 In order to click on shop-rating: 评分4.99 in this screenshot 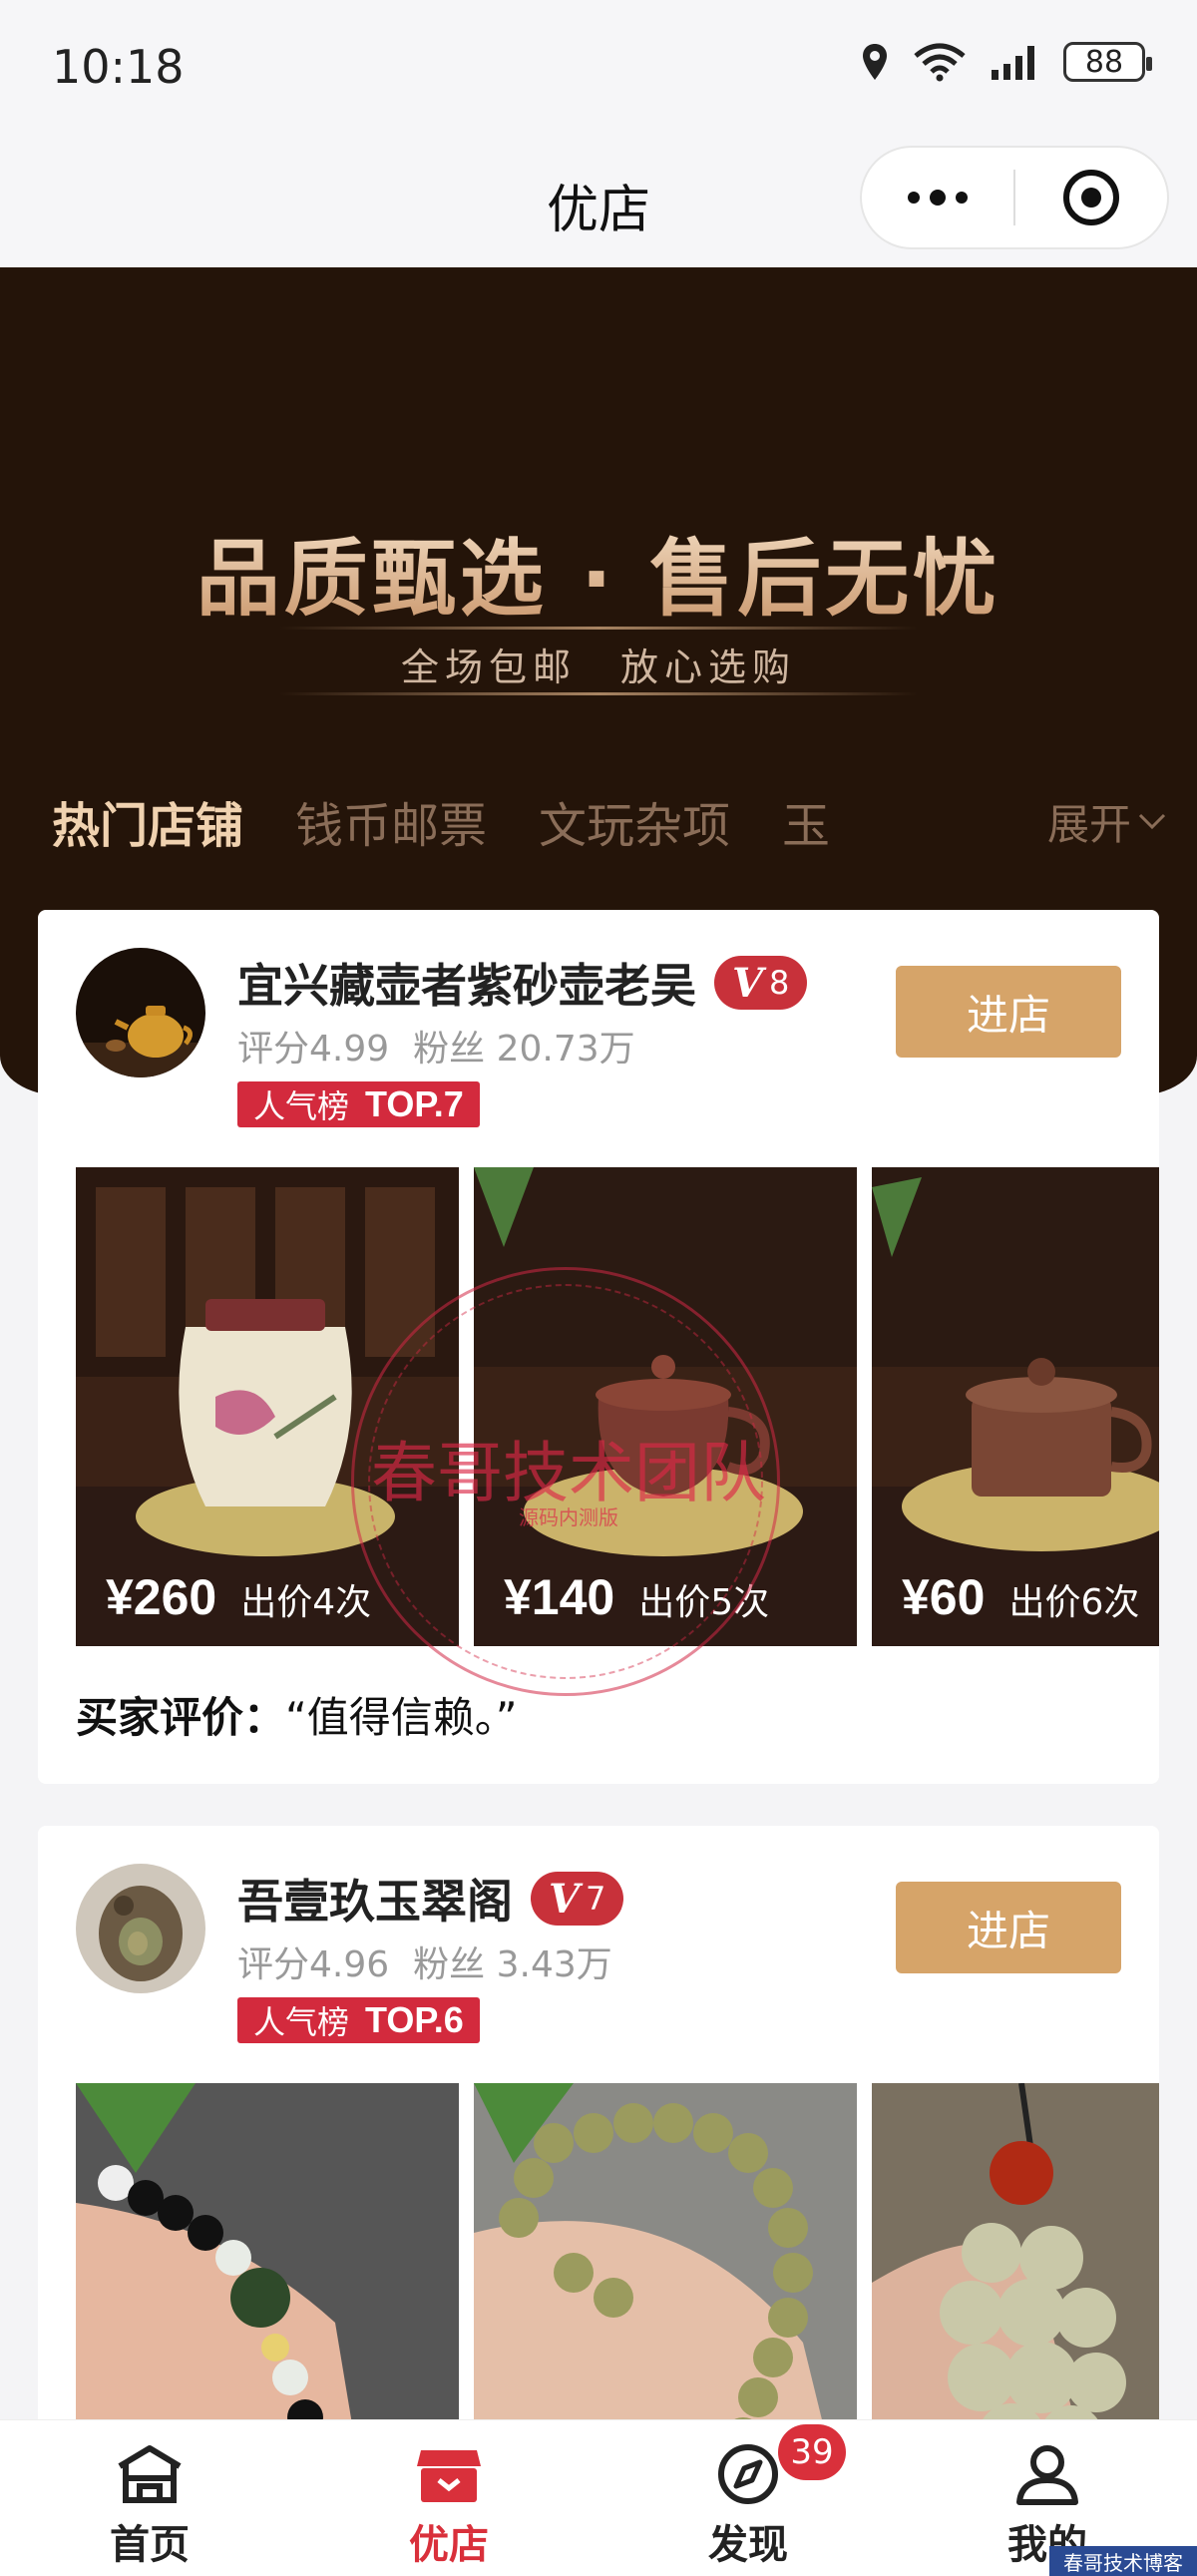, I will do `click(313, 1049)`.